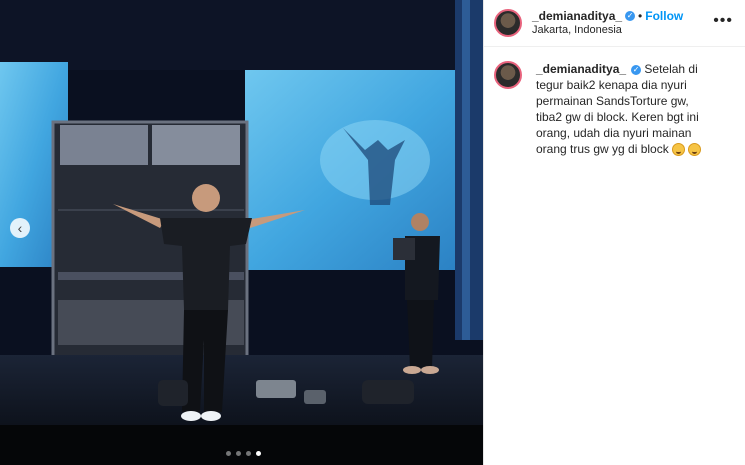 The height and width of the screenshot is (465, 745). I want to click on post-location: Jakarta, Indonesia, so click(607, 30).